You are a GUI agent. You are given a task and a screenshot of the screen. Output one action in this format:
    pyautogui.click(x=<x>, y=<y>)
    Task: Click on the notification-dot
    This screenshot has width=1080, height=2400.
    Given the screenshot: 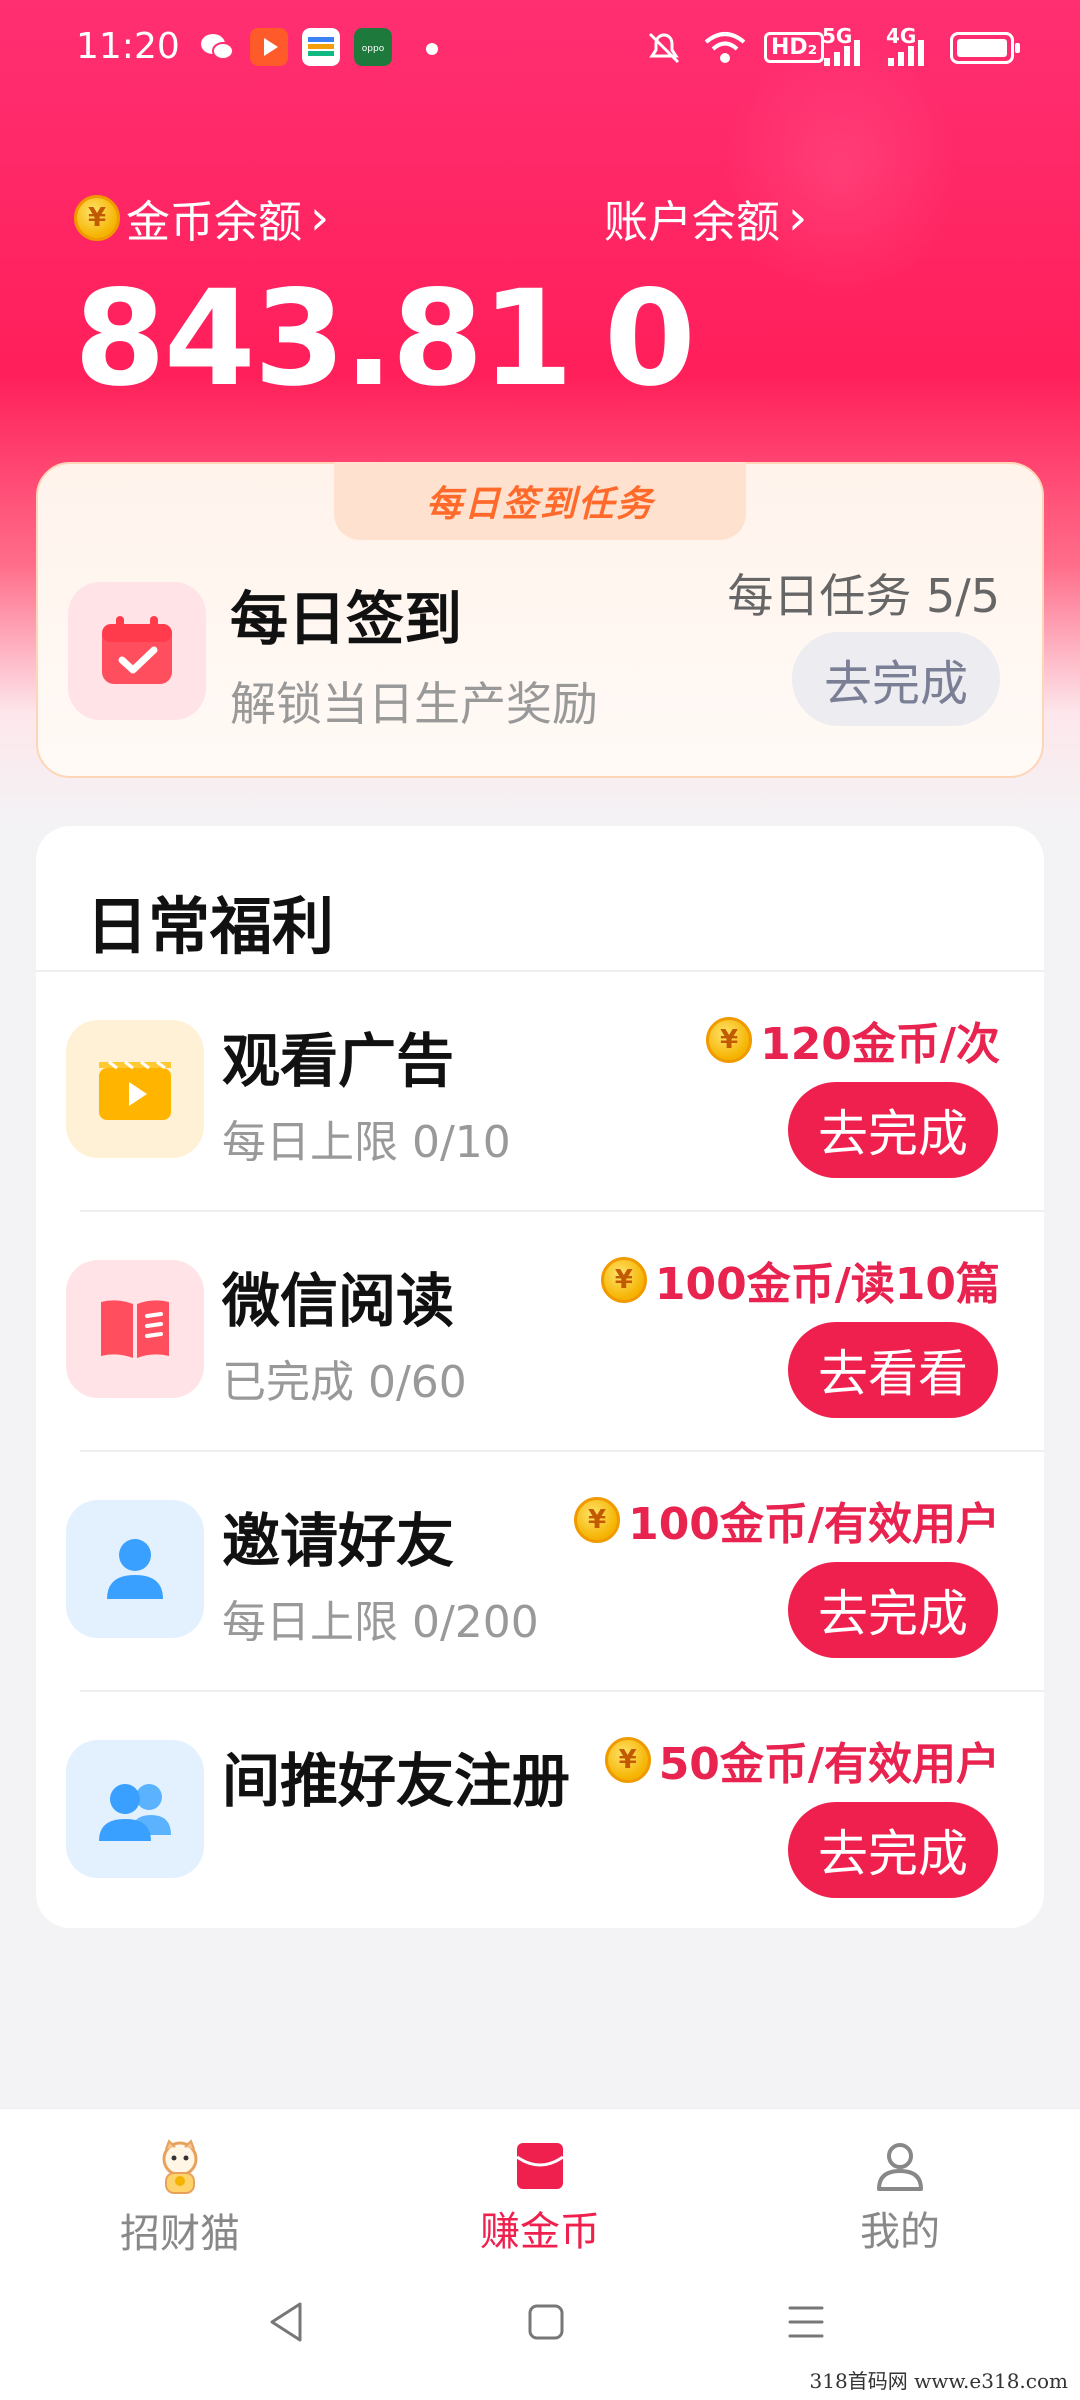 What is the action you would take?
    pyautogui.click(x=432, y=49)
    